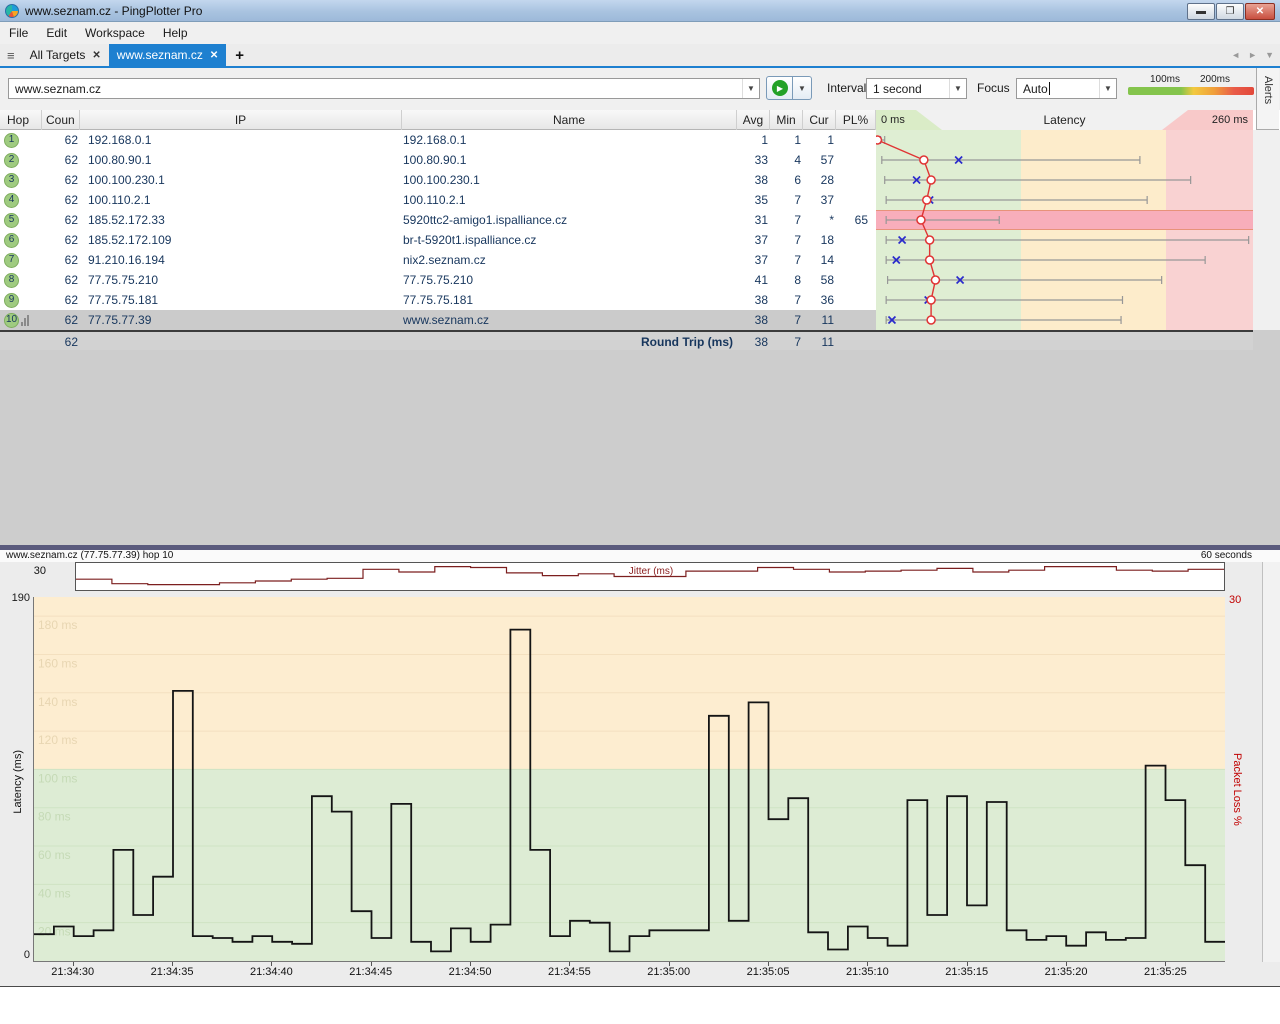 This screenshot has width=1280, height=1024. I want to click on alerts-side-tab: Alerts, so click(1267, 99).